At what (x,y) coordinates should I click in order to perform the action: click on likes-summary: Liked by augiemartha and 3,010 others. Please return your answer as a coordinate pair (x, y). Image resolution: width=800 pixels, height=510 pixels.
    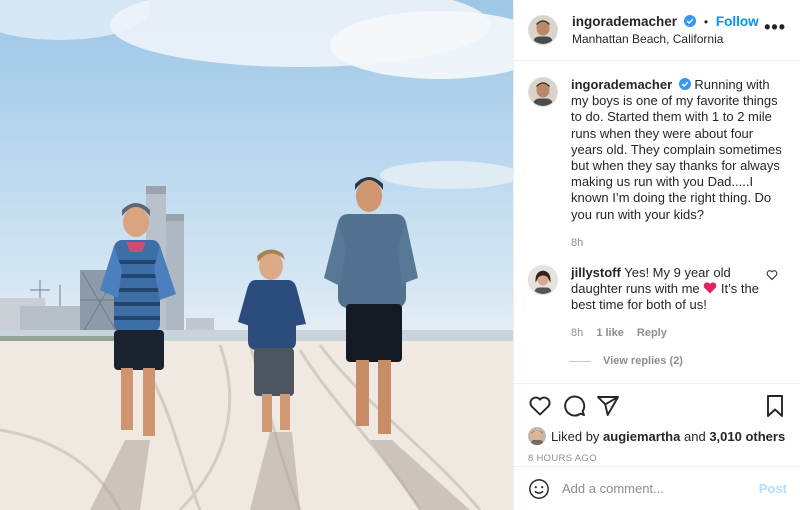
    Looking at the image, I should click on (657, 436).